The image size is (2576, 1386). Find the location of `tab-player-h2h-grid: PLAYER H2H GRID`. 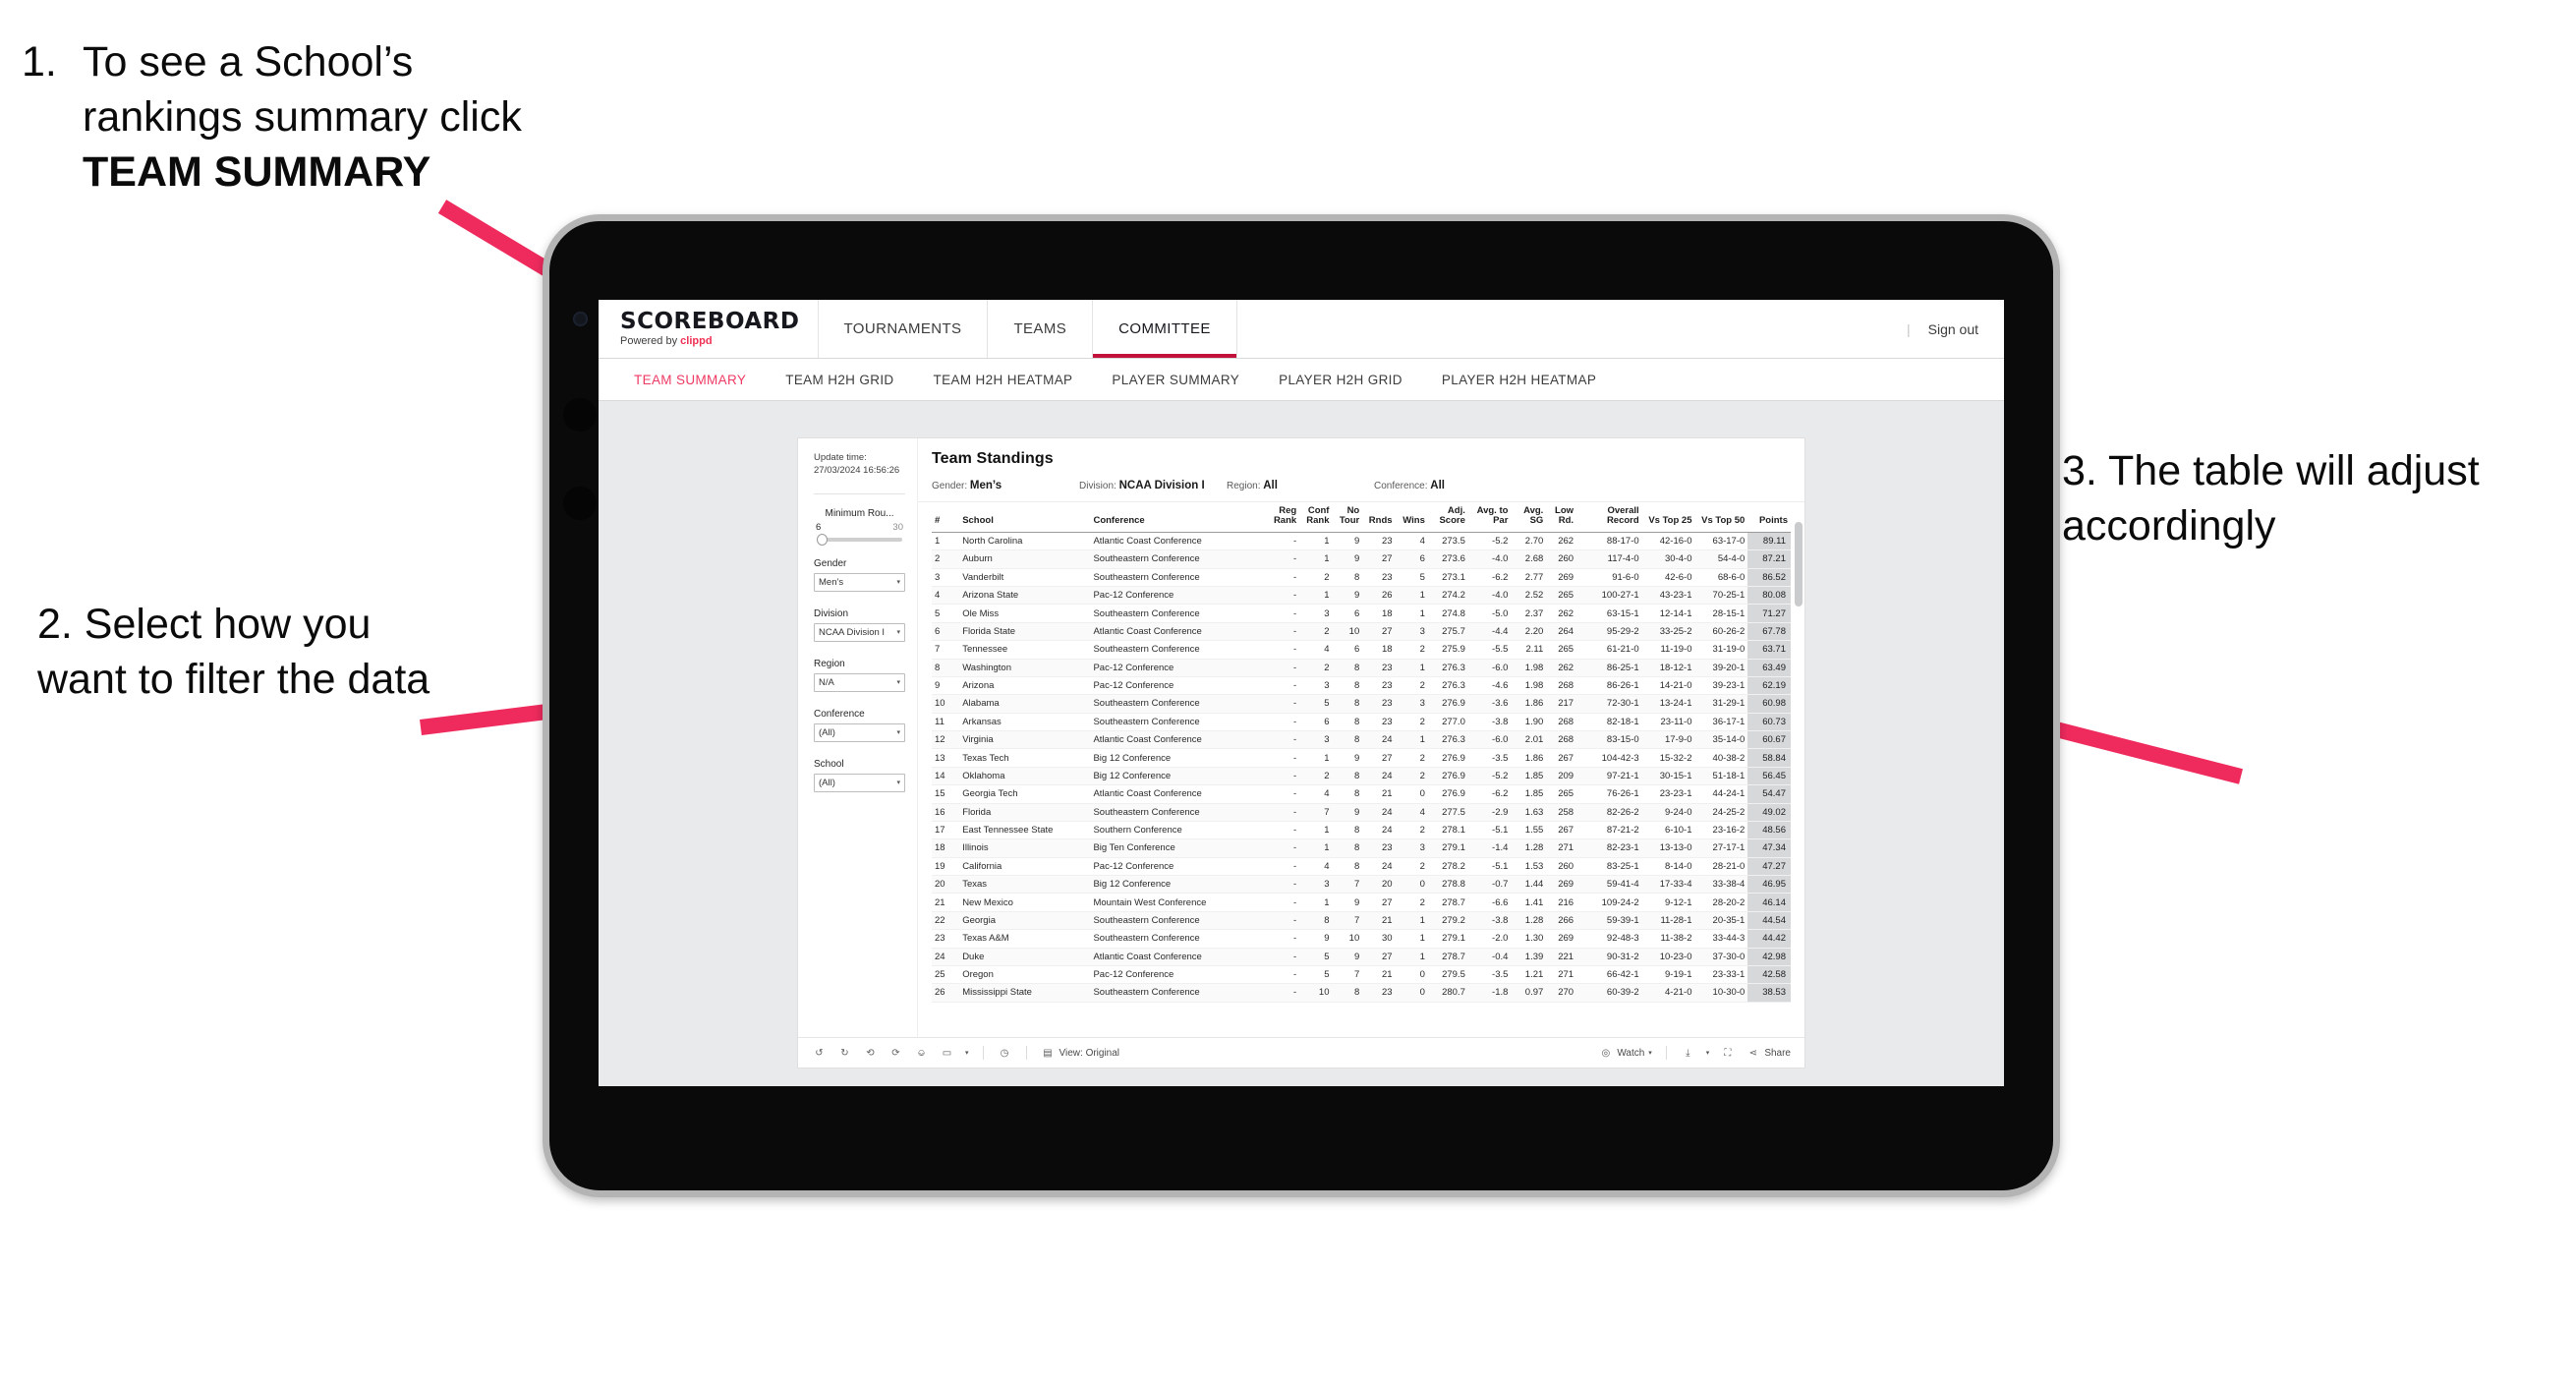

tab-player-h2h-grid: PLAYER H2H GRID is located at coordinates (1341, 380).